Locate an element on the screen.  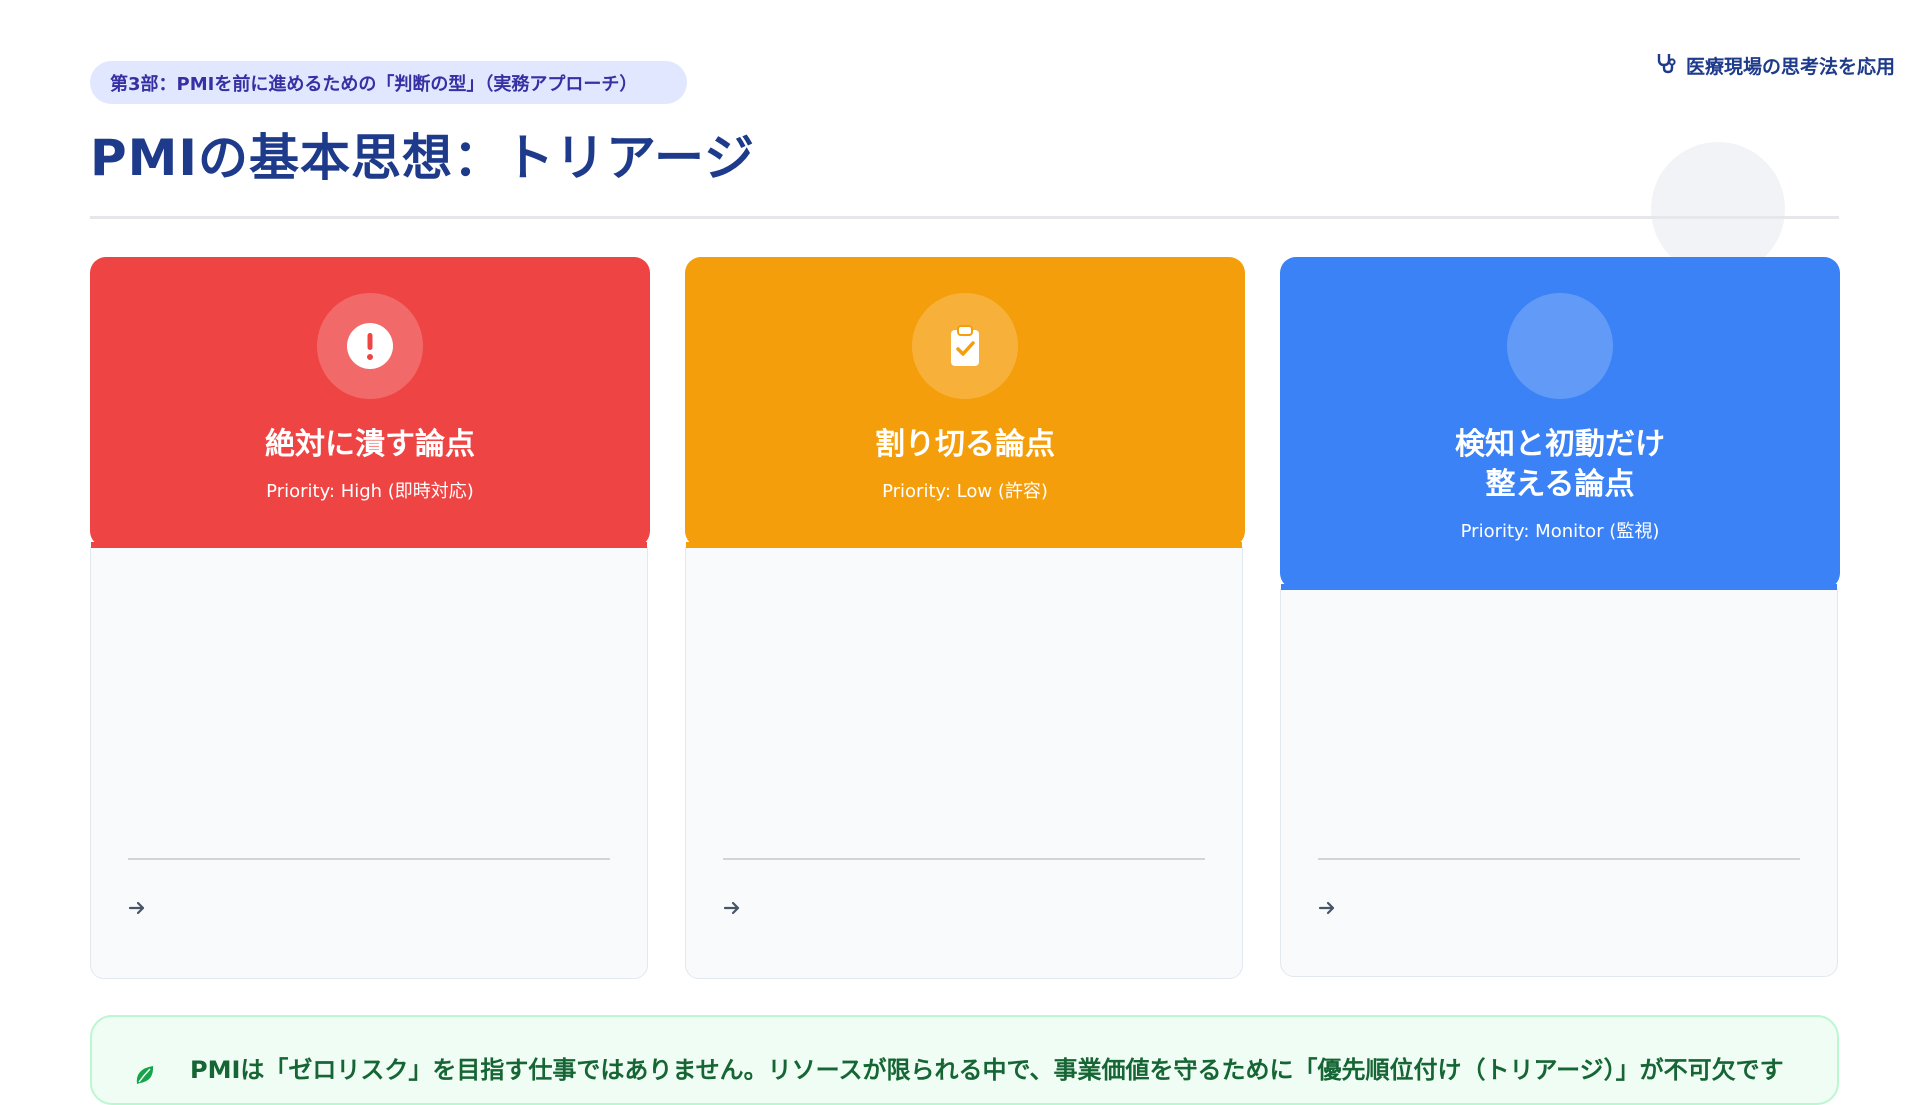
section-label: 第3部：PMIを前に進めるための「判断の型」（実務アプローチ） is located at coordinates (389, 82).